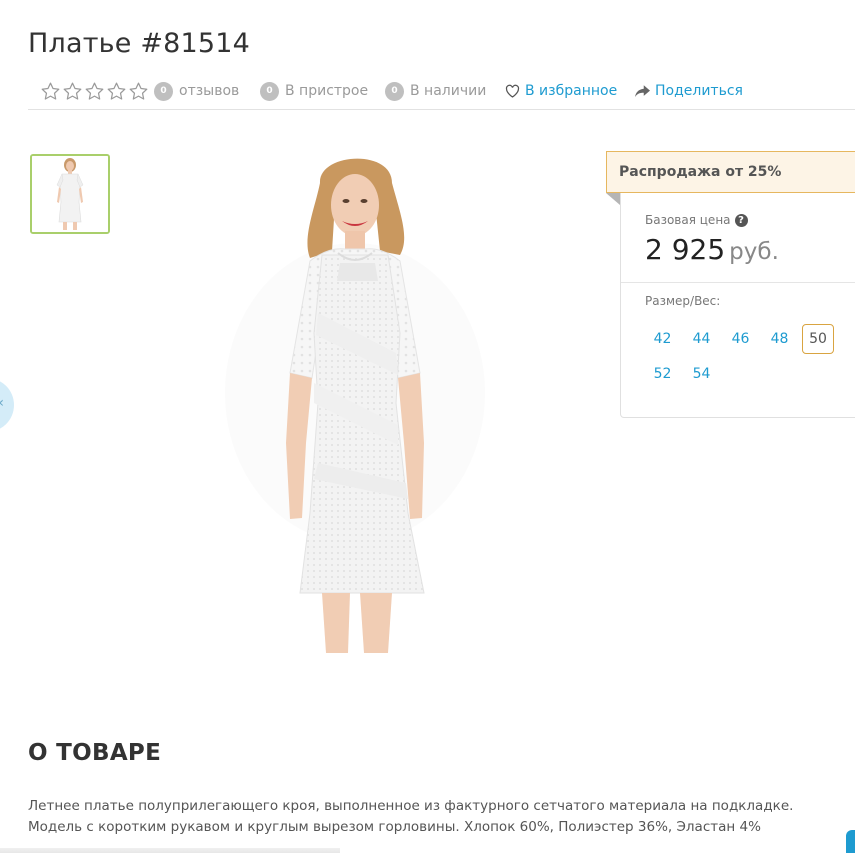 The height and width of the screenshot is (853, 855). I want to click on reviews-label: отзывов, so click(209, 91).